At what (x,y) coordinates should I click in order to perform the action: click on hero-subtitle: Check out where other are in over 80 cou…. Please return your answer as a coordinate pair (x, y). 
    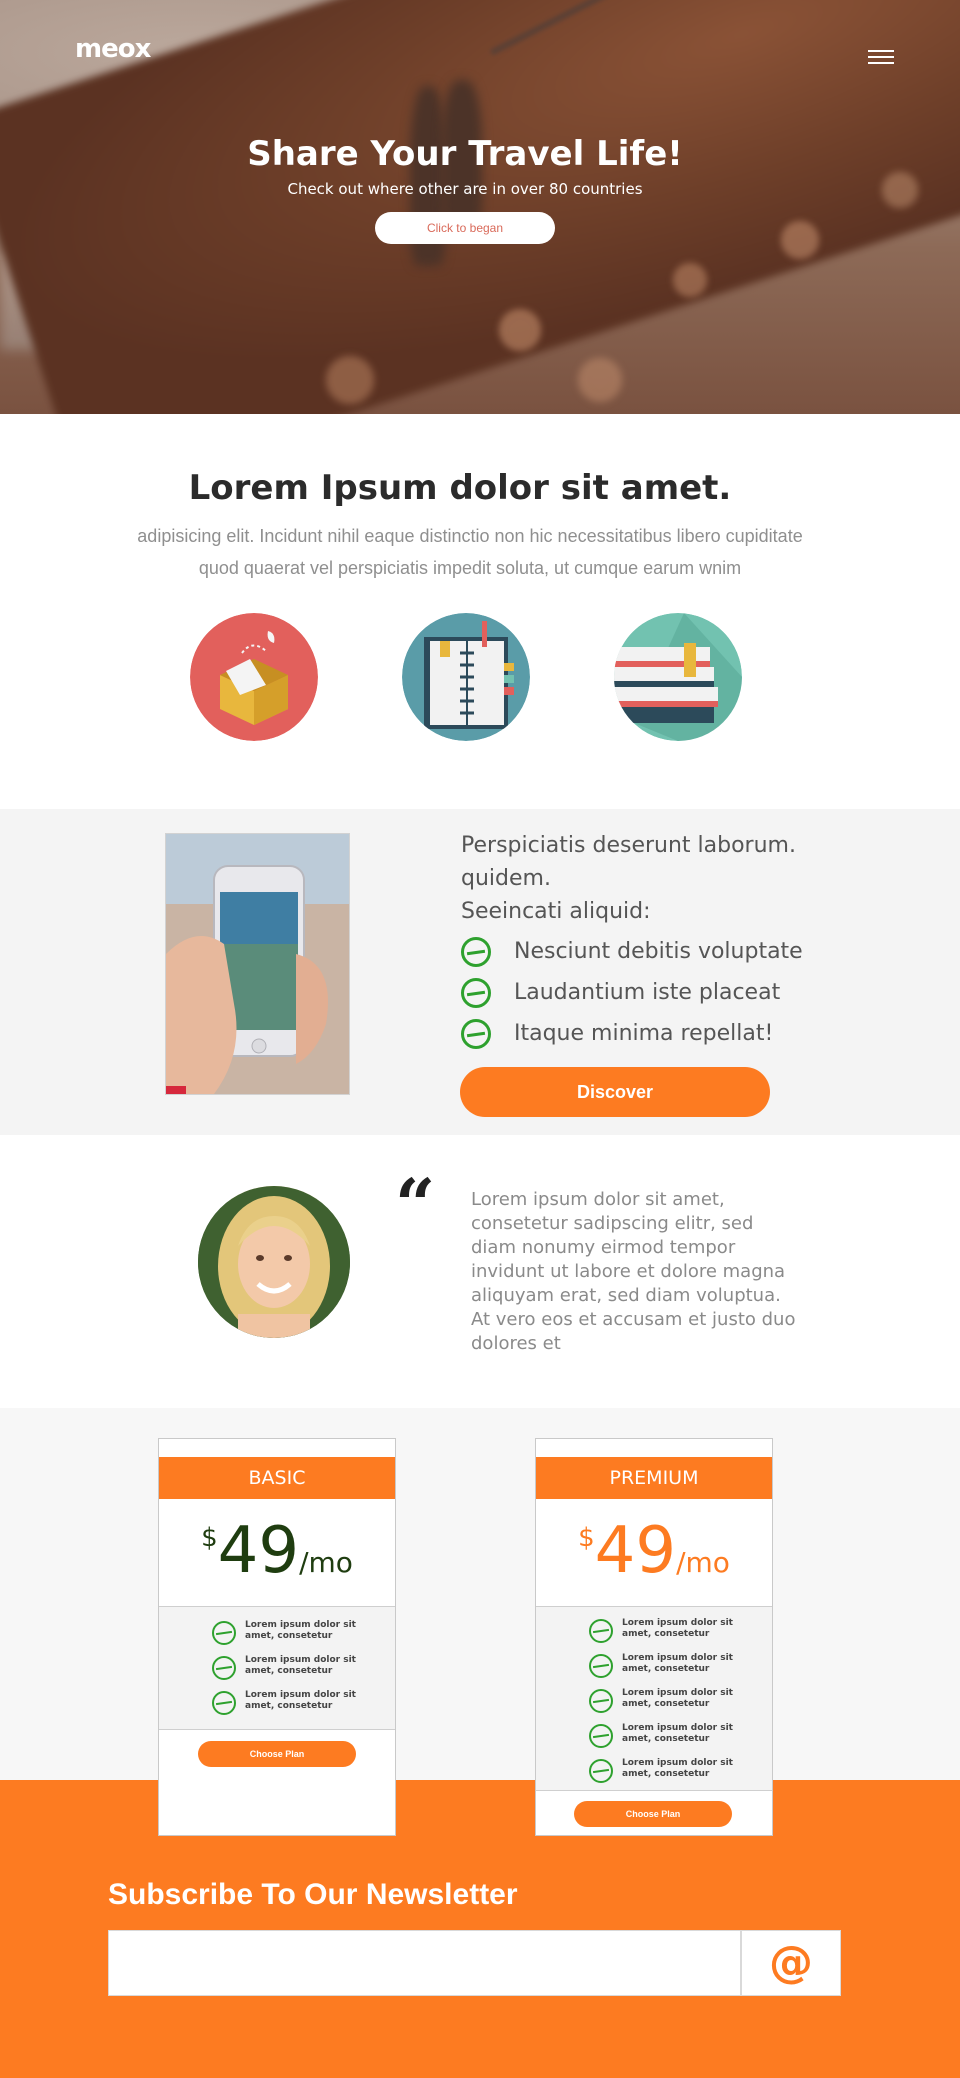
    Looking at the image, I should click on (465, 189).